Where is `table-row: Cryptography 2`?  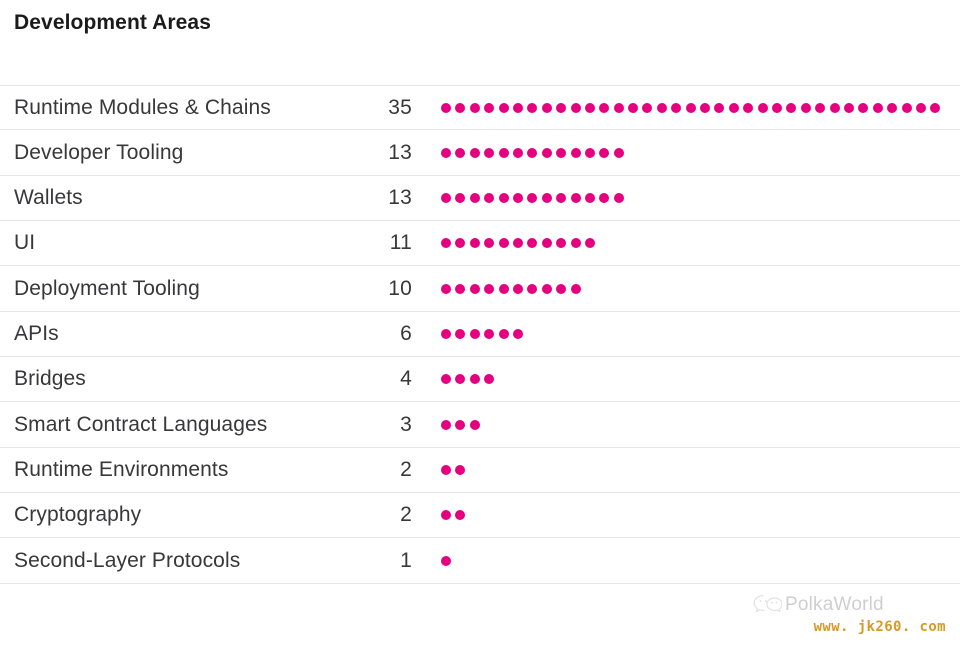 table-row: Cryptography 2 is located at coordinates (480, 516).